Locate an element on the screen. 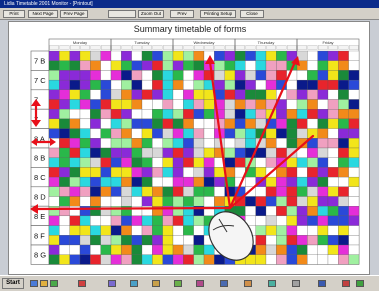 The width and height of the screenshot is (379, 291). quick-launch-icon is located at coordinates (34, 283).